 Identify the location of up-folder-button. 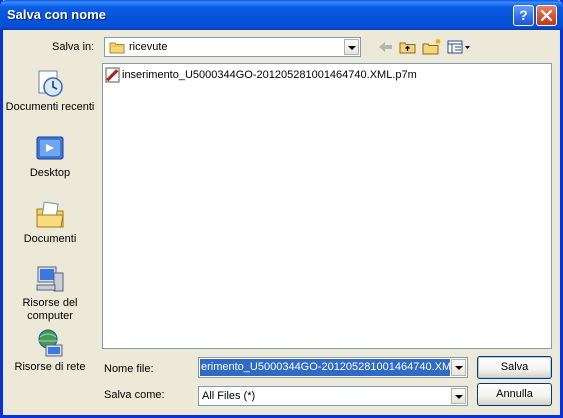
(408, 47).